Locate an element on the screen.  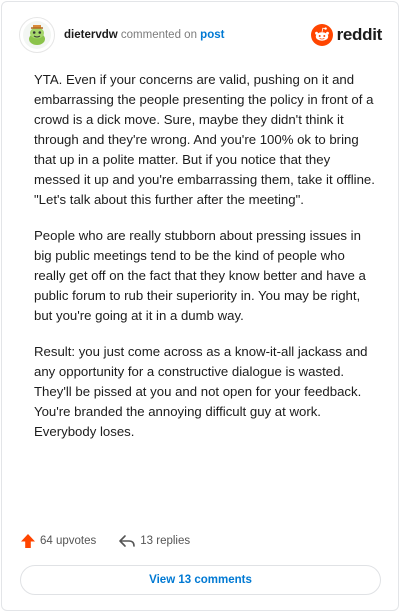
comment-meta: dietervdw commented on post is located at coordinates (144, 35).